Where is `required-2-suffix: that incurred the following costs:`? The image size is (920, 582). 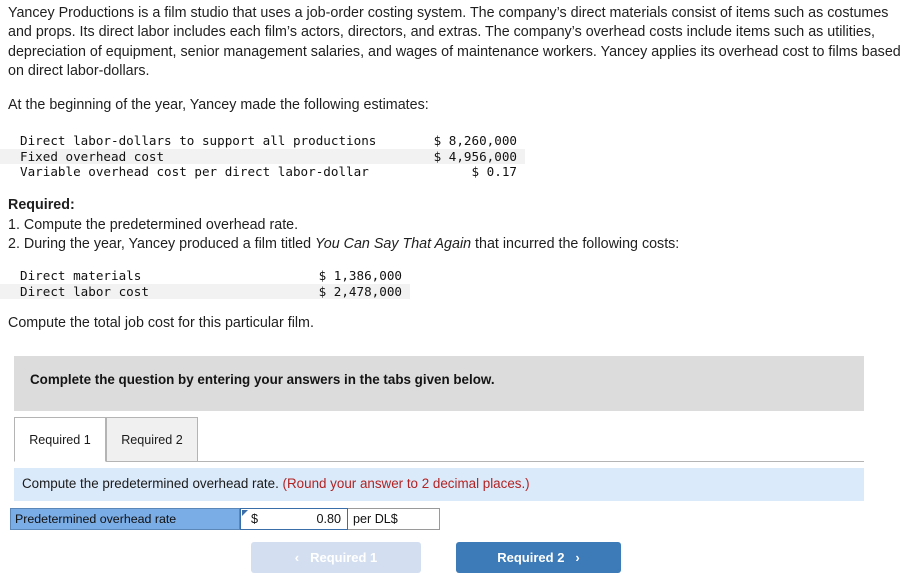 required-2-suffix: that incurred the following costs: is located at coordinates (575, 244).